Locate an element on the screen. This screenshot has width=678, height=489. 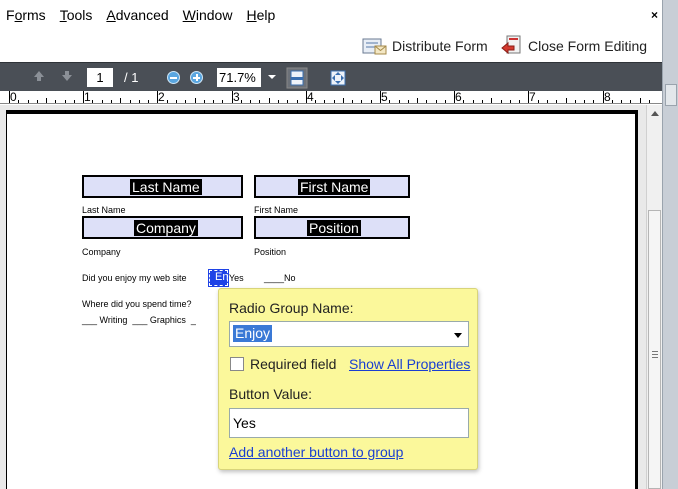
page-total: / 1 is located at coordinates (131, 77).